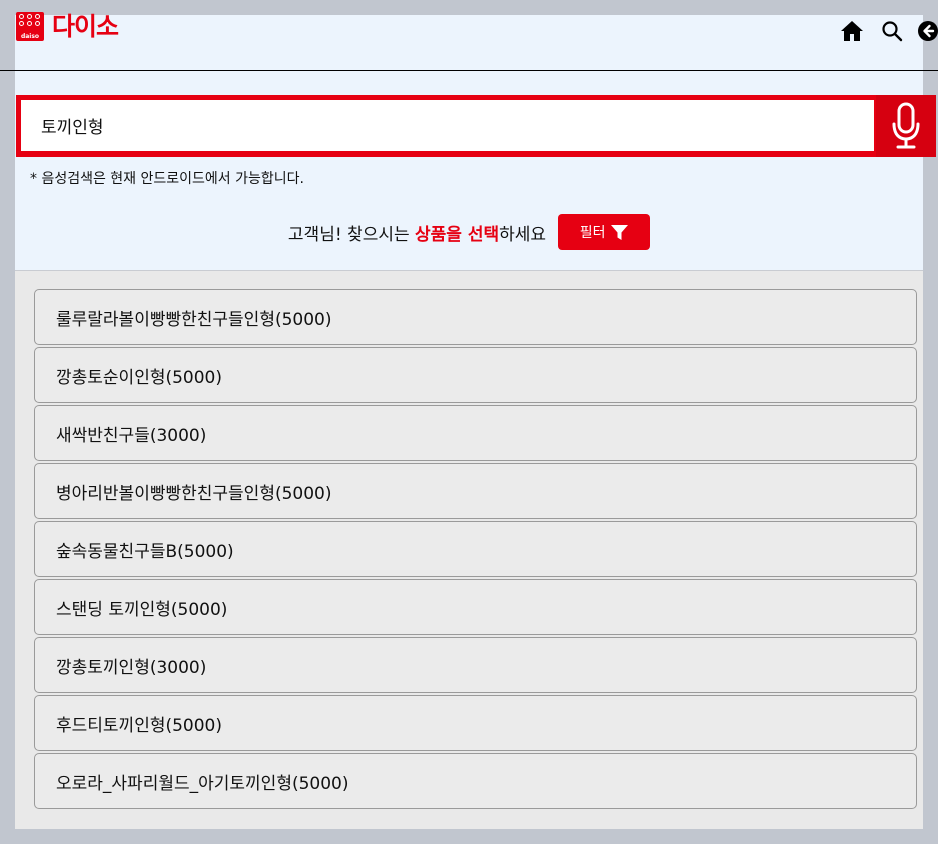 Image resolution: width=938 pixels, height=844 pixels. Describe the element at coordinates (523, 234) in the screenshot. I see `prompt-suffix: 하세요` at that location.